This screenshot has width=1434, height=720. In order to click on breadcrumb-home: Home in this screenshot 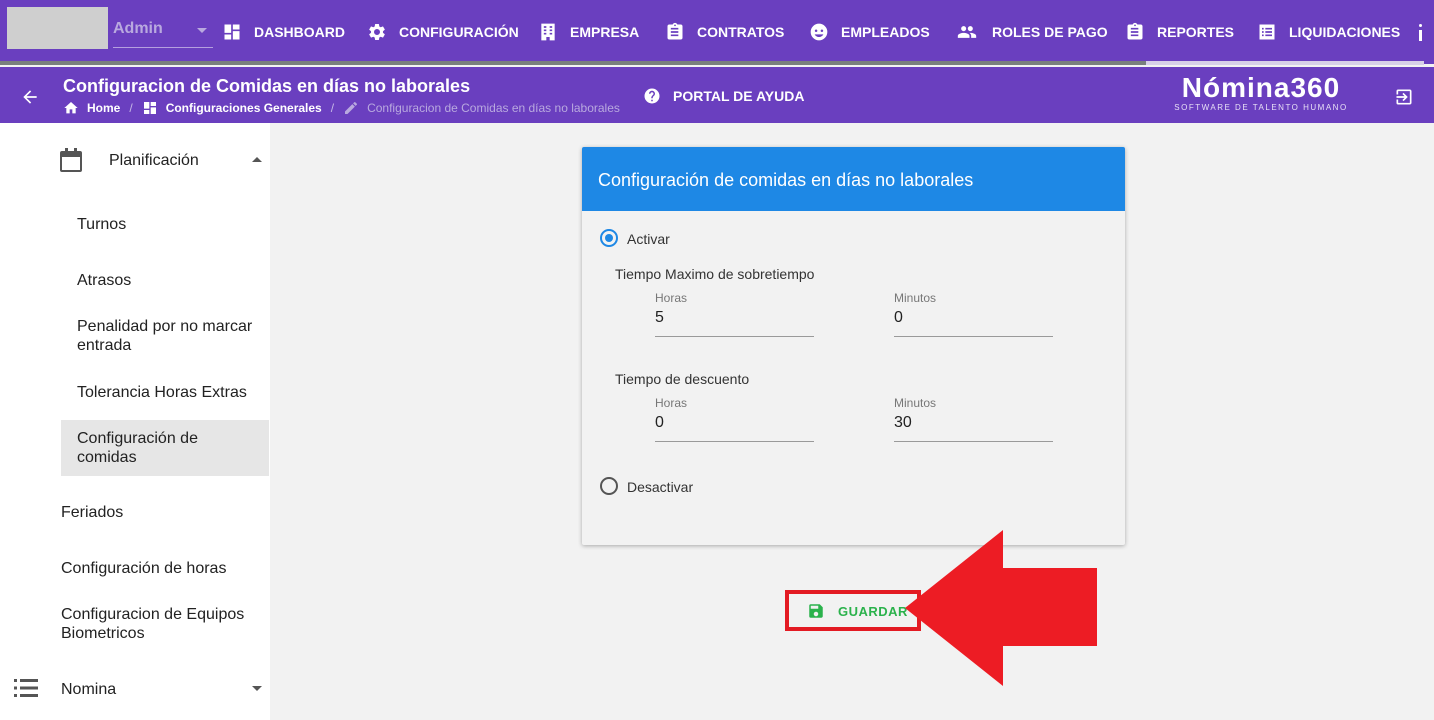, I will do `click(91, 108)`.